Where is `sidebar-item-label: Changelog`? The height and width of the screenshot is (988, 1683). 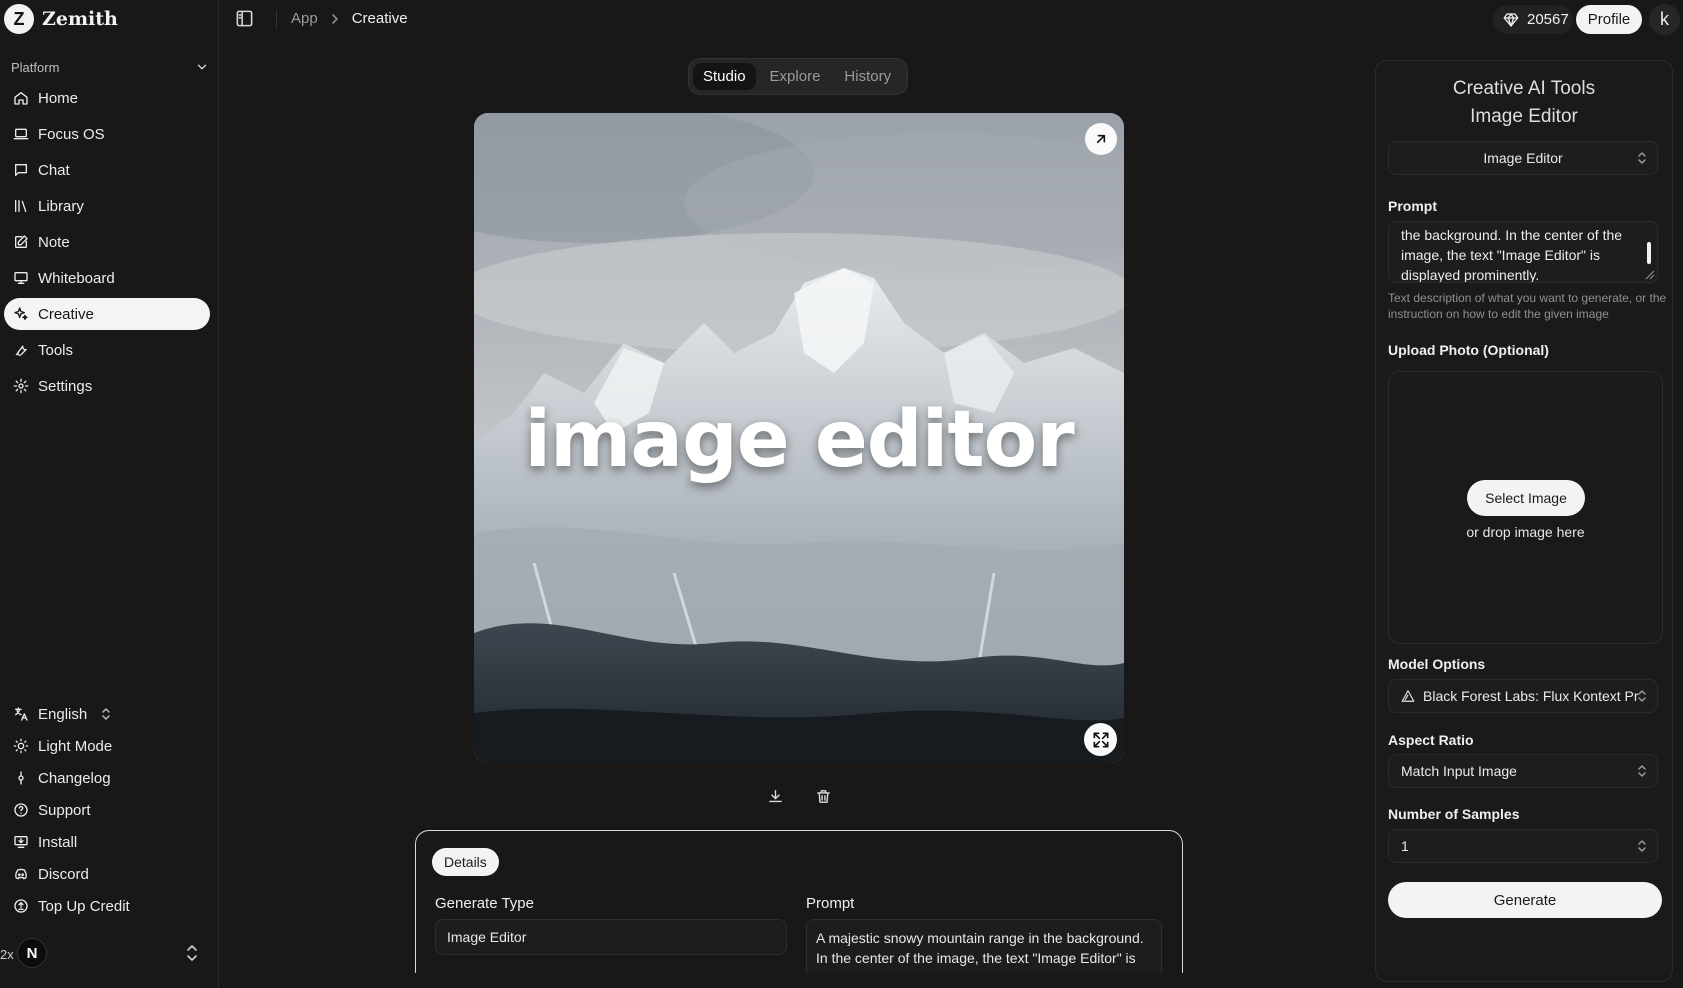
sidebar-item-label: Changelog is located at coordinates (74, 778).